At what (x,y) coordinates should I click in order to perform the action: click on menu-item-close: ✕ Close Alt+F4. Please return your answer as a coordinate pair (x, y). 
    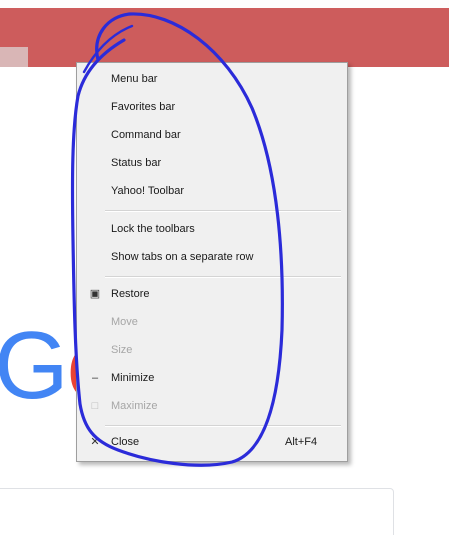
    Looking at the image, I should click on (212, 442).